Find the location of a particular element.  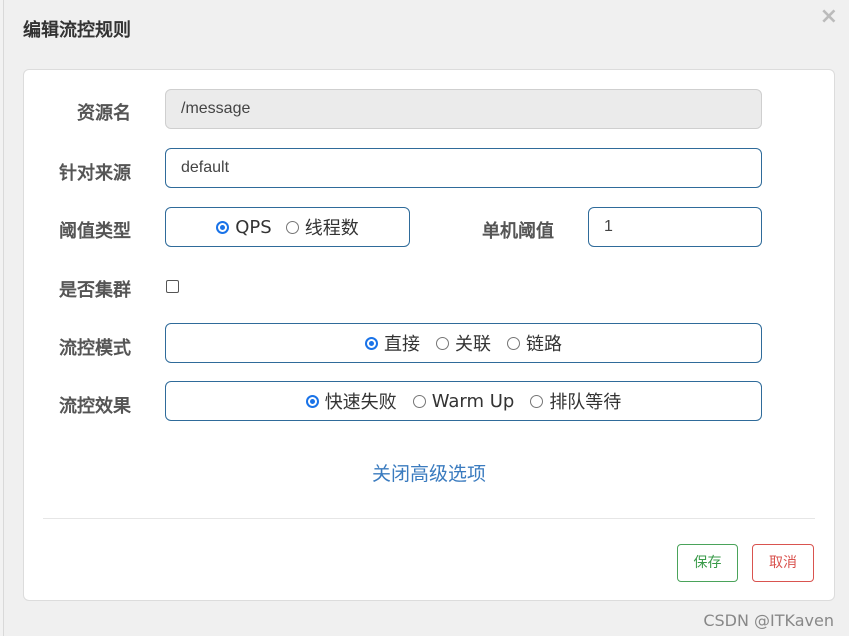

threshold-type-qps-label: QPS is located at coordinates (253, 227).